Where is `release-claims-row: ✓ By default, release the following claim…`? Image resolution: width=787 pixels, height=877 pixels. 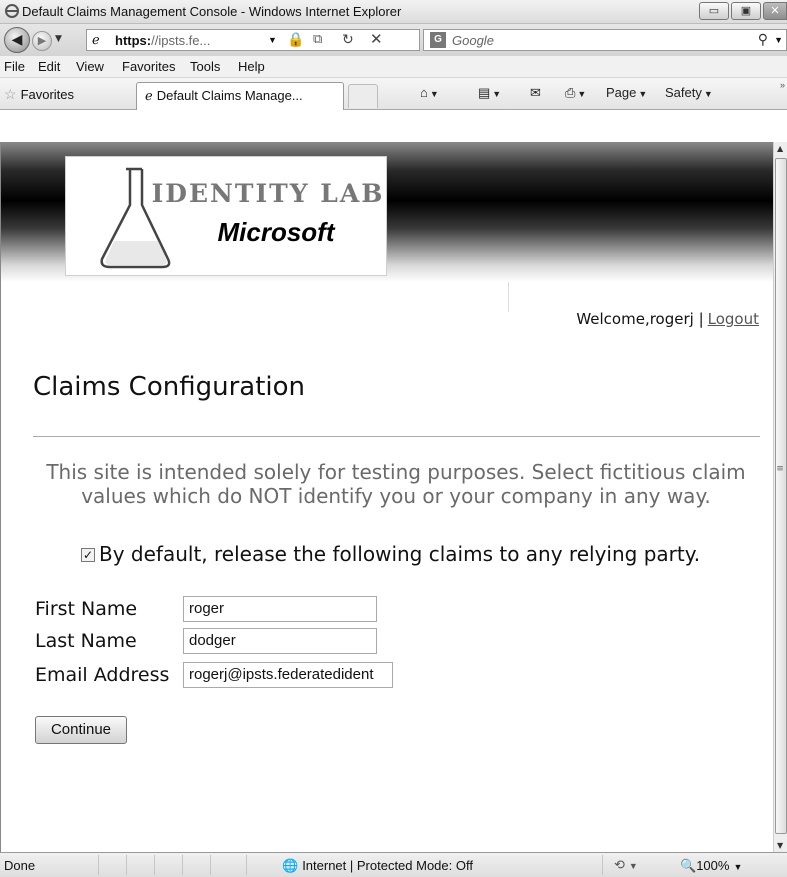 release-claims-row: ✓ By default, release the following claim… is located at coordinates (390, 554).